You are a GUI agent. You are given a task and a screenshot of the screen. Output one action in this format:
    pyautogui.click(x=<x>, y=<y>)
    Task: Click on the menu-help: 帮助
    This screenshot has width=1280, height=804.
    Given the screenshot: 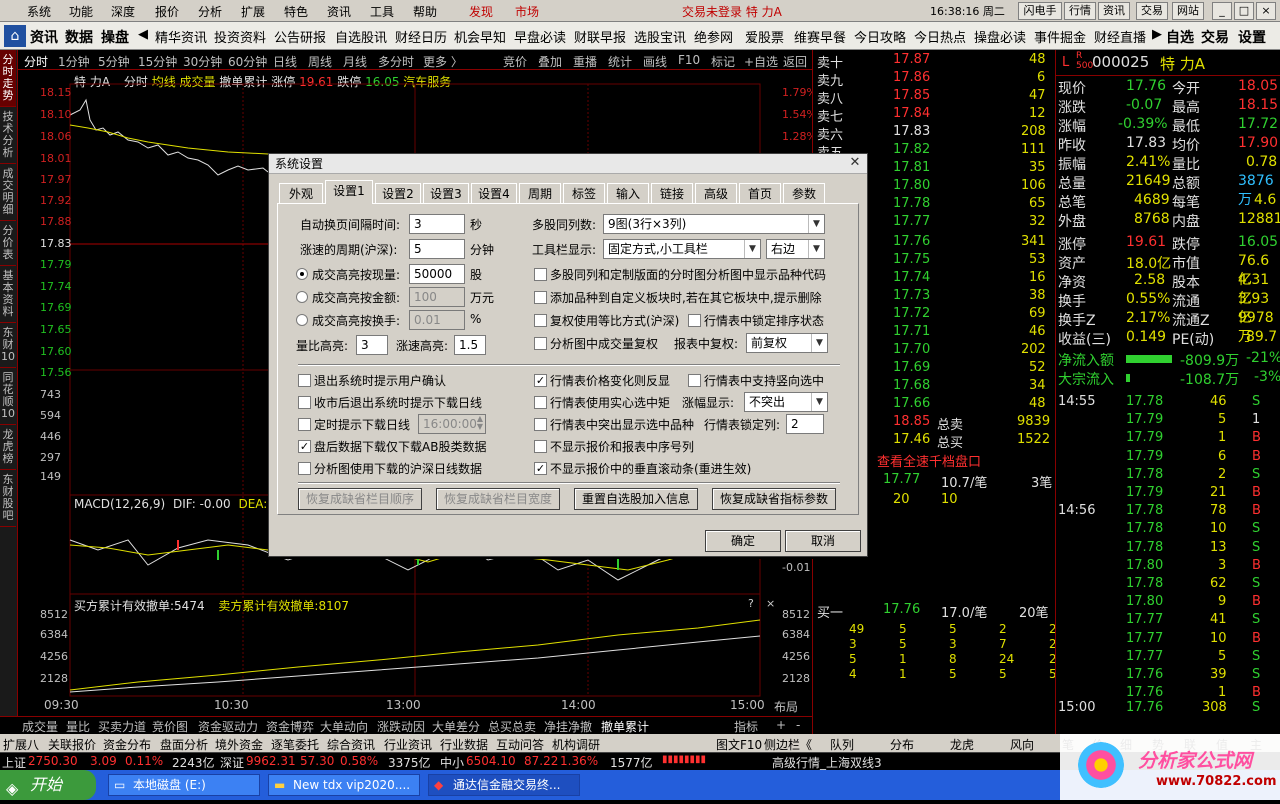 What is the action you would take?
    pyautogui.click(x=425, y=11)
    